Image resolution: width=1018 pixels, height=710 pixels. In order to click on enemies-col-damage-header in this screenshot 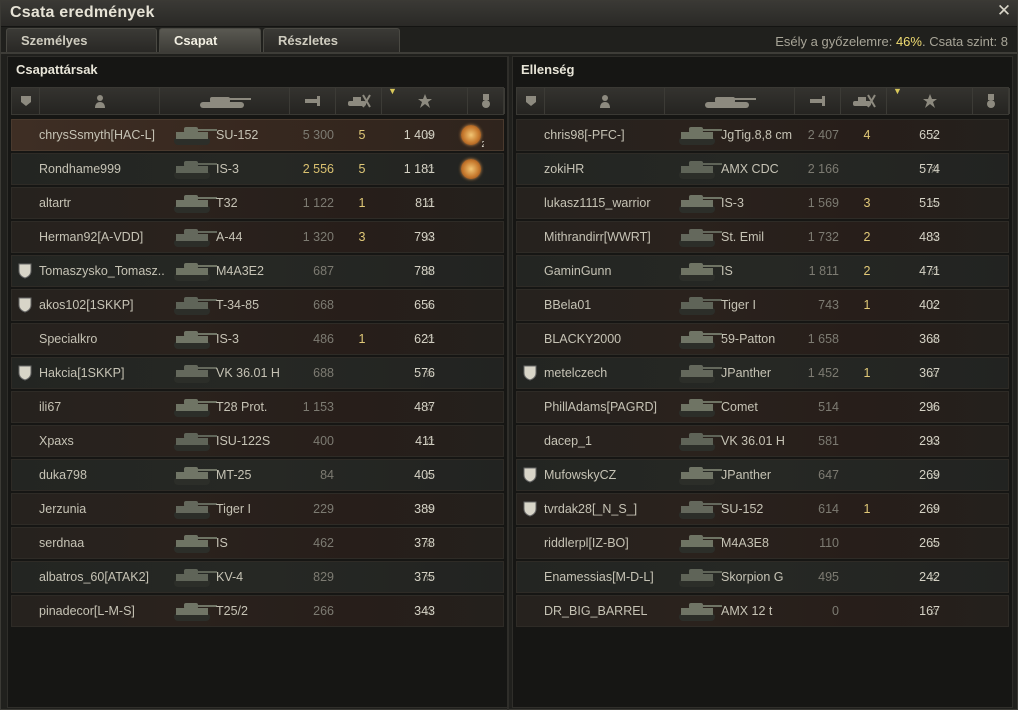, I will do `click(818, 101)`.